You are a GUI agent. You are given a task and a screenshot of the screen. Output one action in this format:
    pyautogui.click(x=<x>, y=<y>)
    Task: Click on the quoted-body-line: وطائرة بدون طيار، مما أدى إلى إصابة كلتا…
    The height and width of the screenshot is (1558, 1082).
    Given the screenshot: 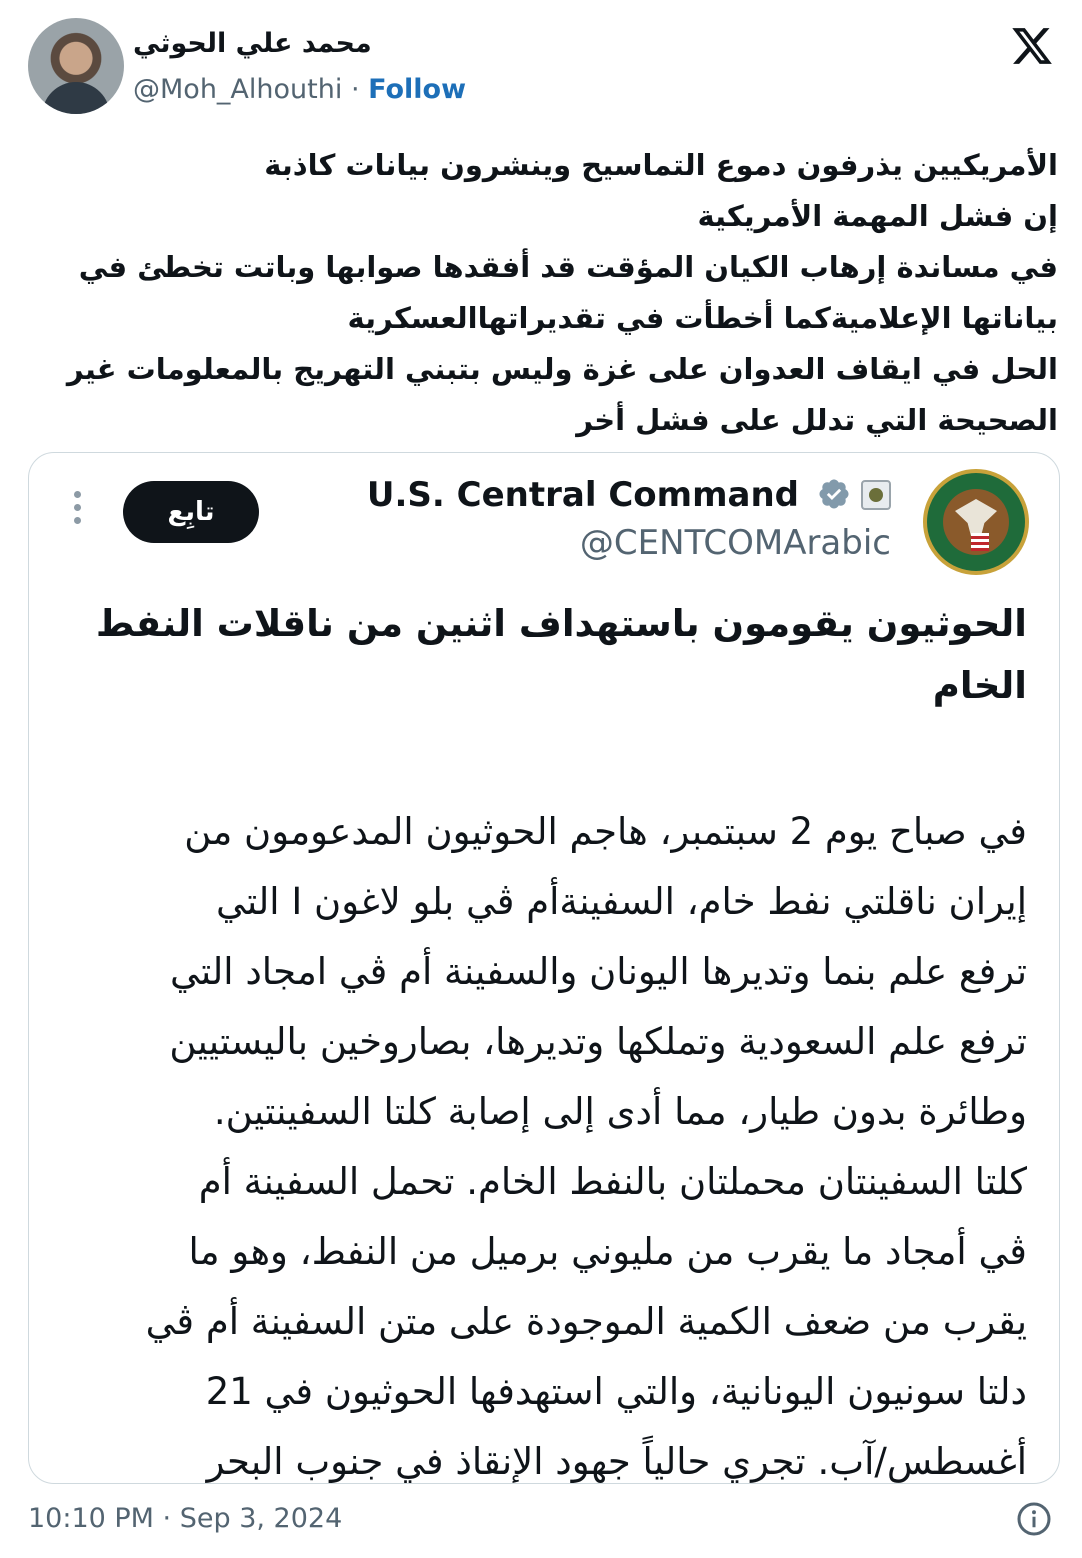 What is the action you would take?
    pyautogui.click(x=620, y=1111)
    